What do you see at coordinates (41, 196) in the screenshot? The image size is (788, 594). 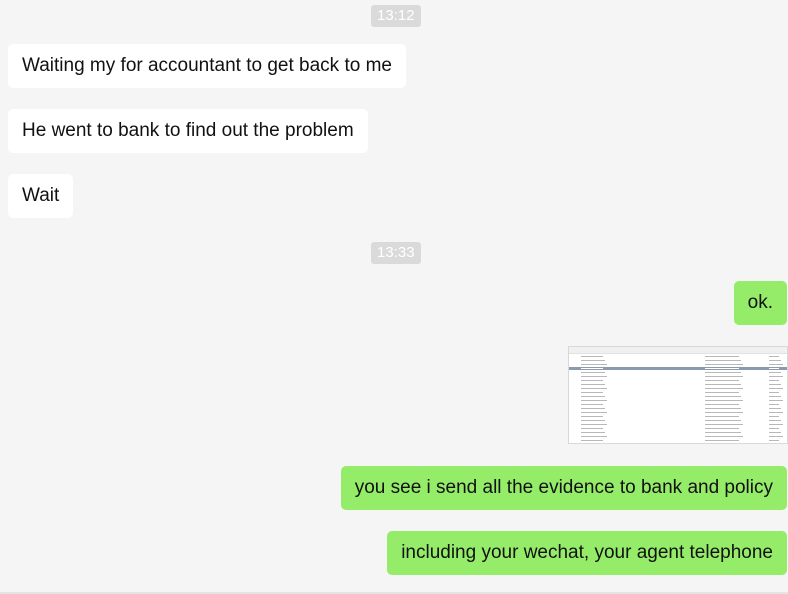 I see `incoming-message-bubble: Wait` at bounding box center [41, 196].